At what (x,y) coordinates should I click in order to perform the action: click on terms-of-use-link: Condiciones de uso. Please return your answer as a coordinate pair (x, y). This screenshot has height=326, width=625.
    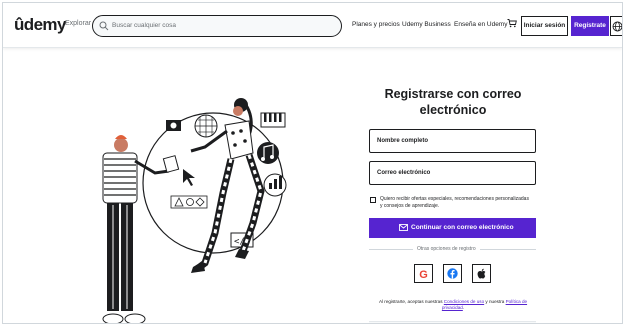
    Looking at the image, I should click on (464, 301).